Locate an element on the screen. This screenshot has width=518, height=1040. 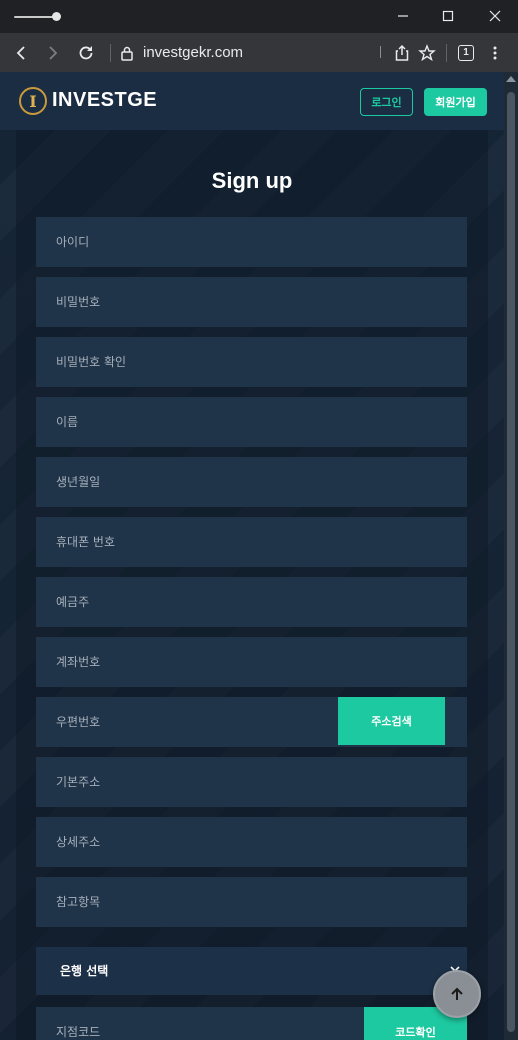
close-window-button is located at coordinates (495, 16).